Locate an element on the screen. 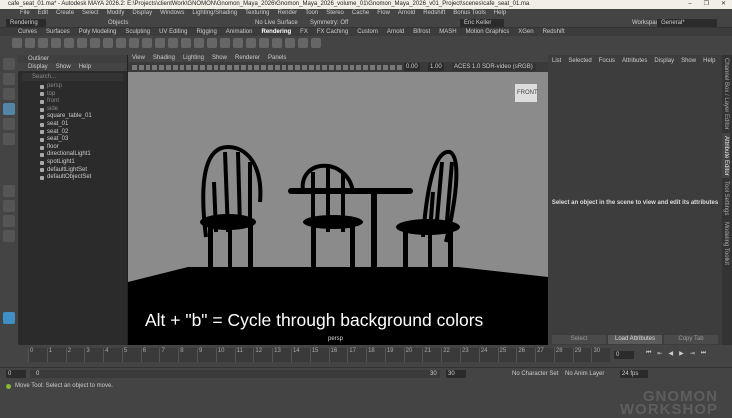  menu-cache: Cache is located at coordinates (360, 13).